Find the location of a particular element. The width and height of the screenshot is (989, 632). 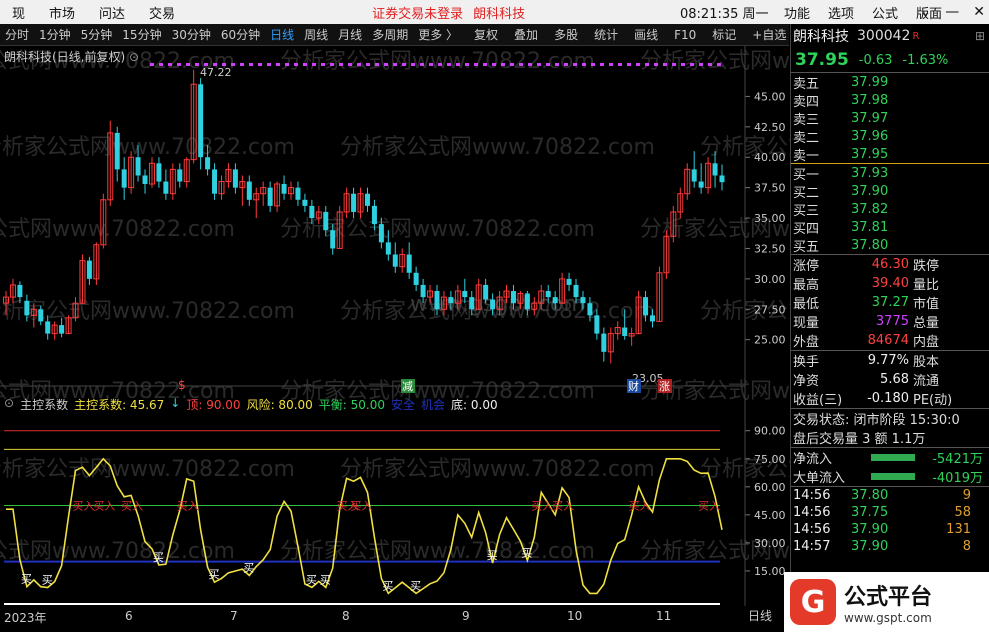

indicator-settings-icon: ⊙ is located at coordinates (9, 404).